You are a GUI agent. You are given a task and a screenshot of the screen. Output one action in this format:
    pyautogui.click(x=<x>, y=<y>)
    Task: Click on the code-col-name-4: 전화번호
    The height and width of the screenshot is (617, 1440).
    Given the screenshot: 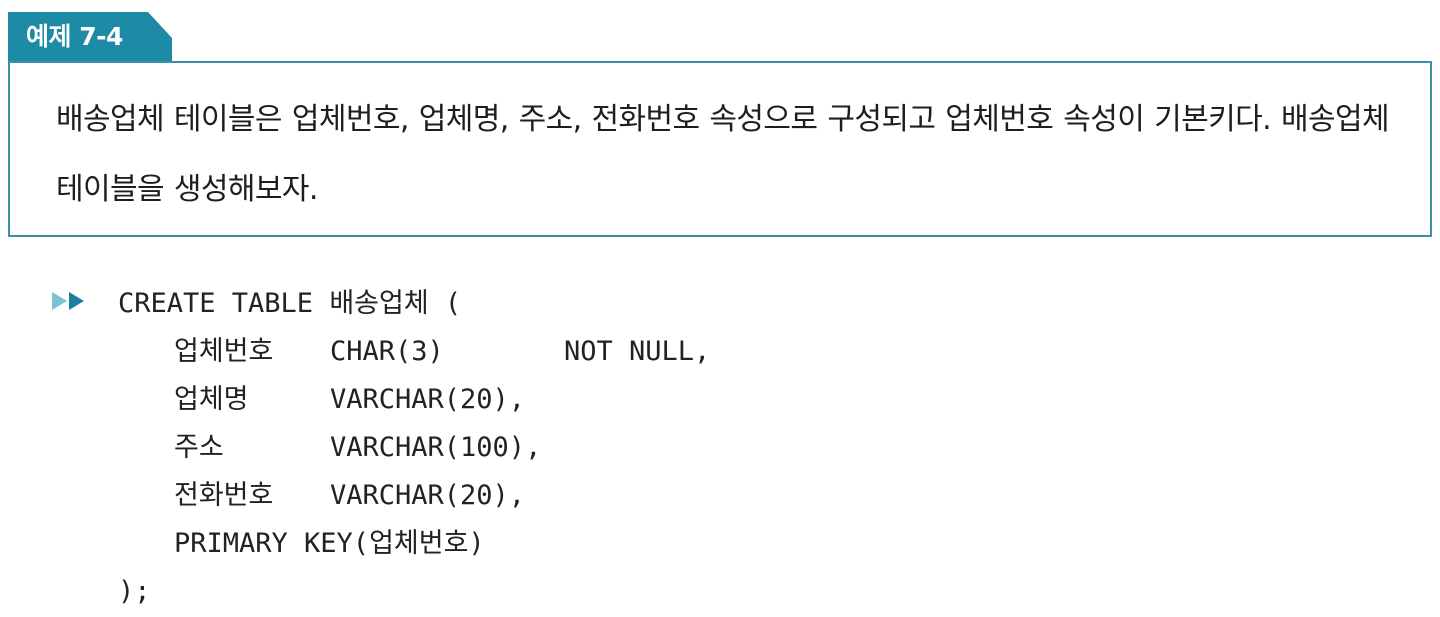 What is the action you would take?
    pyautogui.click(x=224, y=495)
    